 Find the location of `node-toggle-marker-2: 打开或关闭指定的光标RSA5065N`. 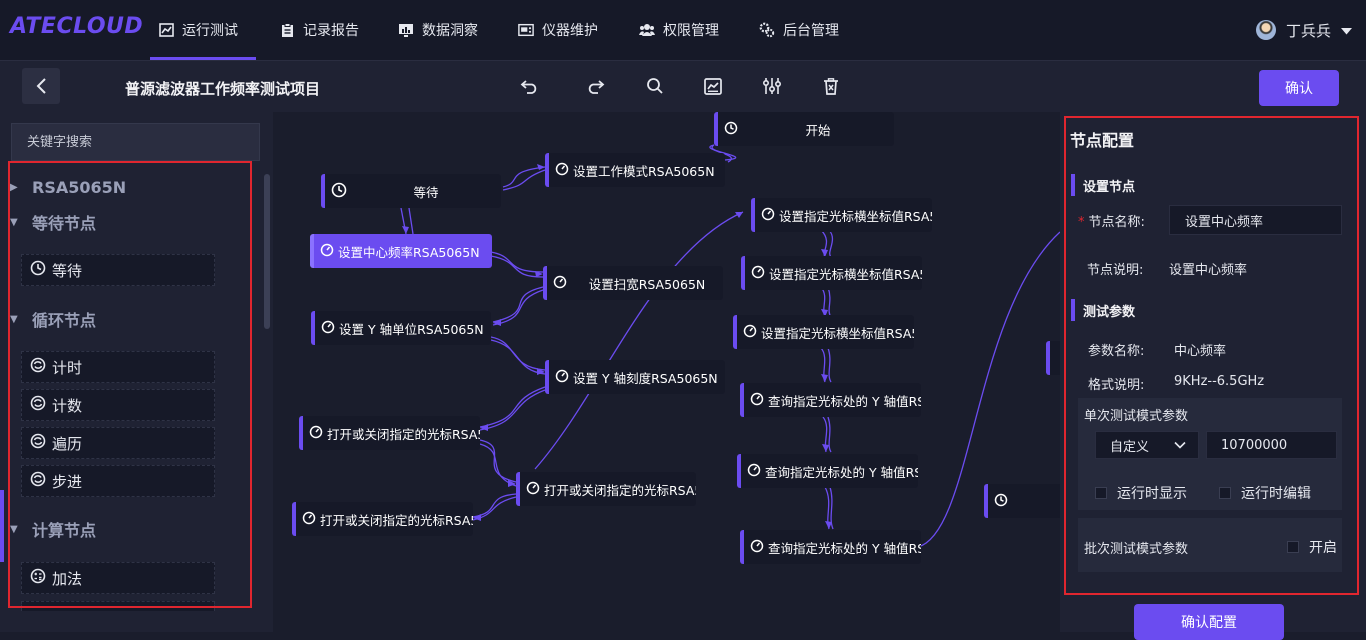

node-toggle-marker-2: 打开或关闭指定的光标RSA5065N is located at coordinates (606, 489).